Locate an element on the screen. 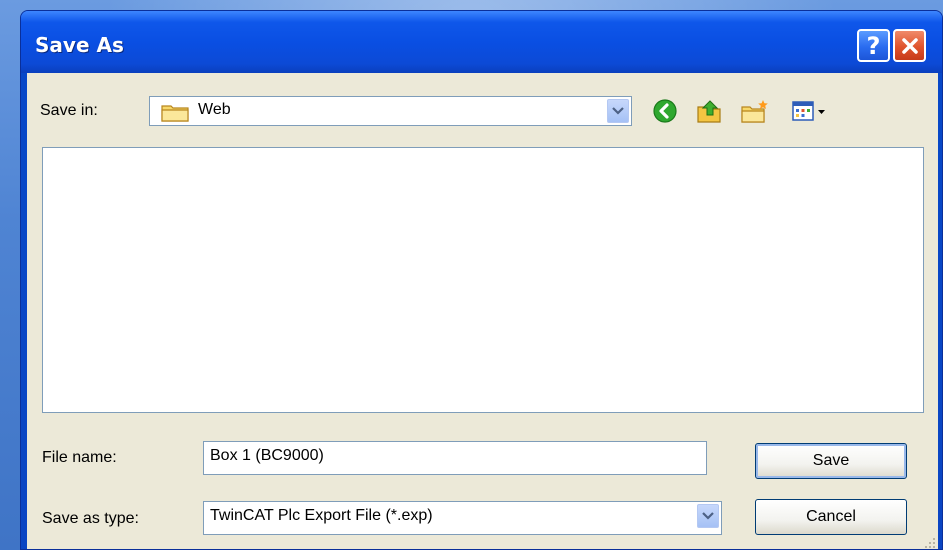 The image size is (943, 550). save-as-type-dropdown-button is located at coordinates (708, 516).